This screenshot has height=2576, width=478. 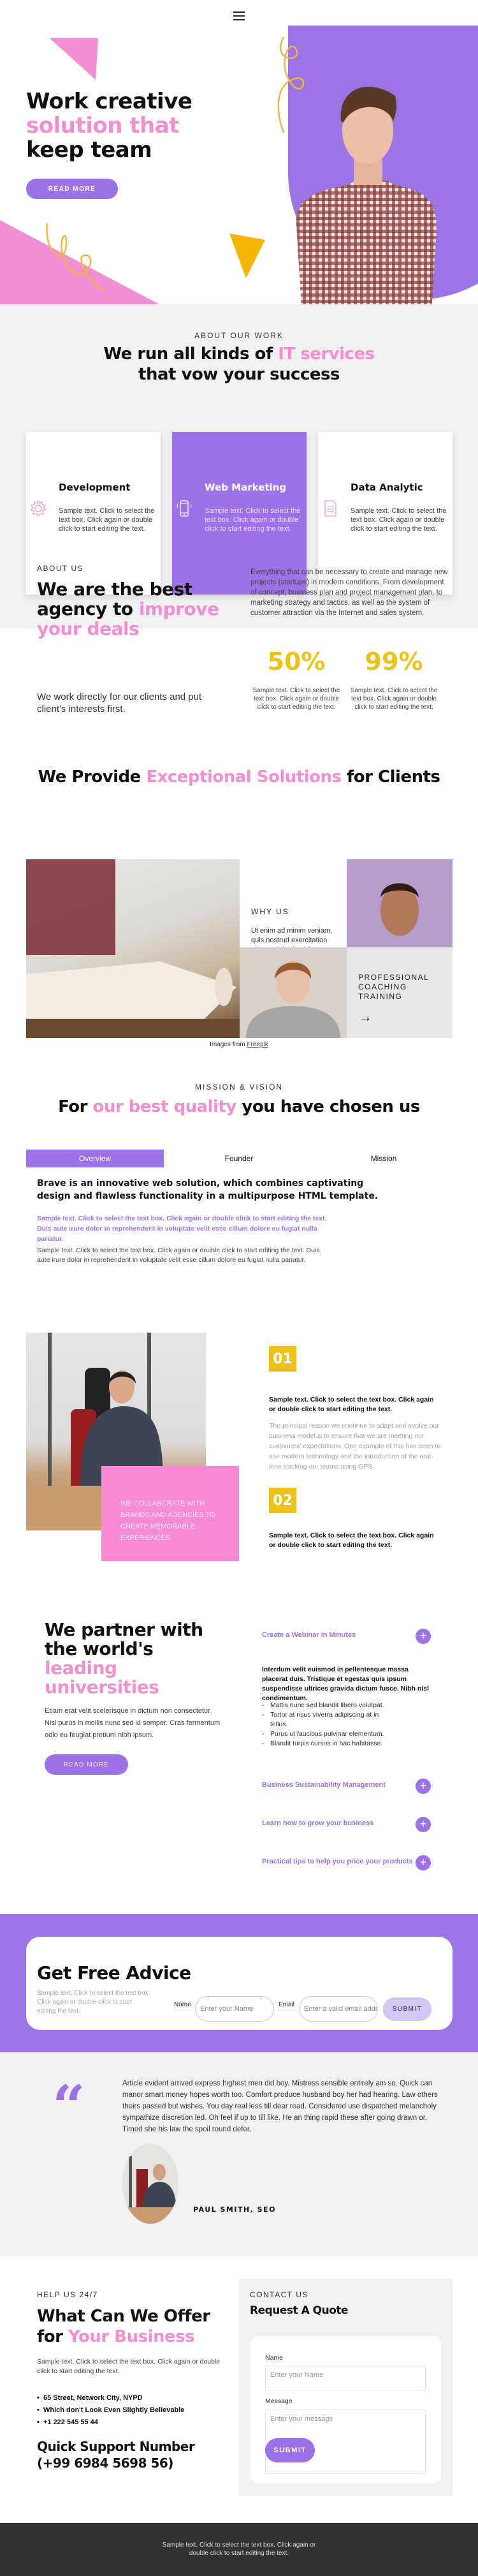 I want to click on quote-submit-button: SUBMIT, so click(x=290, y=2450).